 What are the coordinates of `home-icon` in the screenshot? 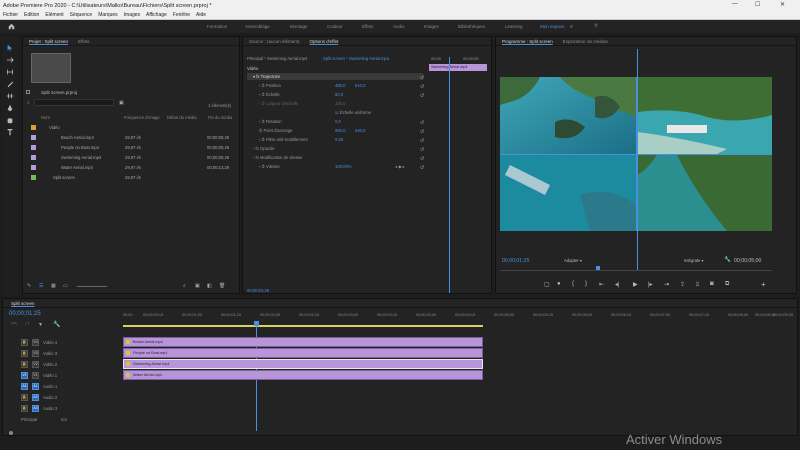 It's located at (11, 27).